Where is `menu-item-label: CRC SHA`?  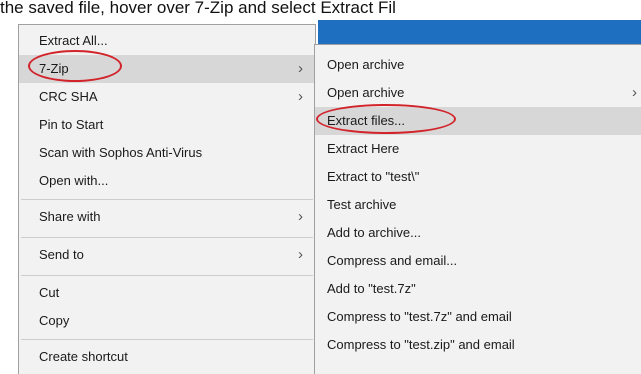 menu-item-label: CRC SHA is located at coordinates (68, 96).